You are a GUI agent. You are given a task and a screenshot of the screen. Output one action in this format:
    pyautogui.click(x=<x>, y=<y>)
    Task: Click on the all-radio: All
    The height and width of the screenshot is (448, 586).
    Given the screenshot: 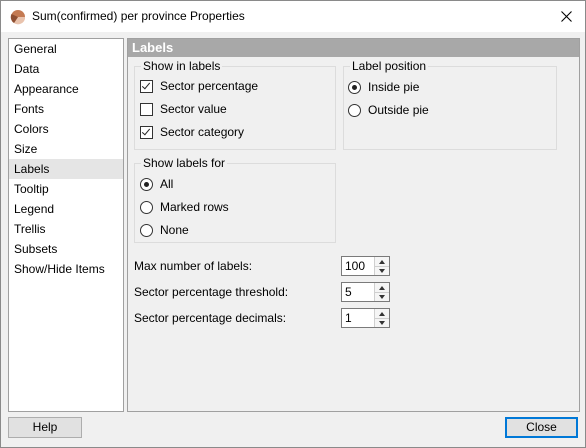 What is the action you would take?
    pyautogui.click(x=156, y=184)
    